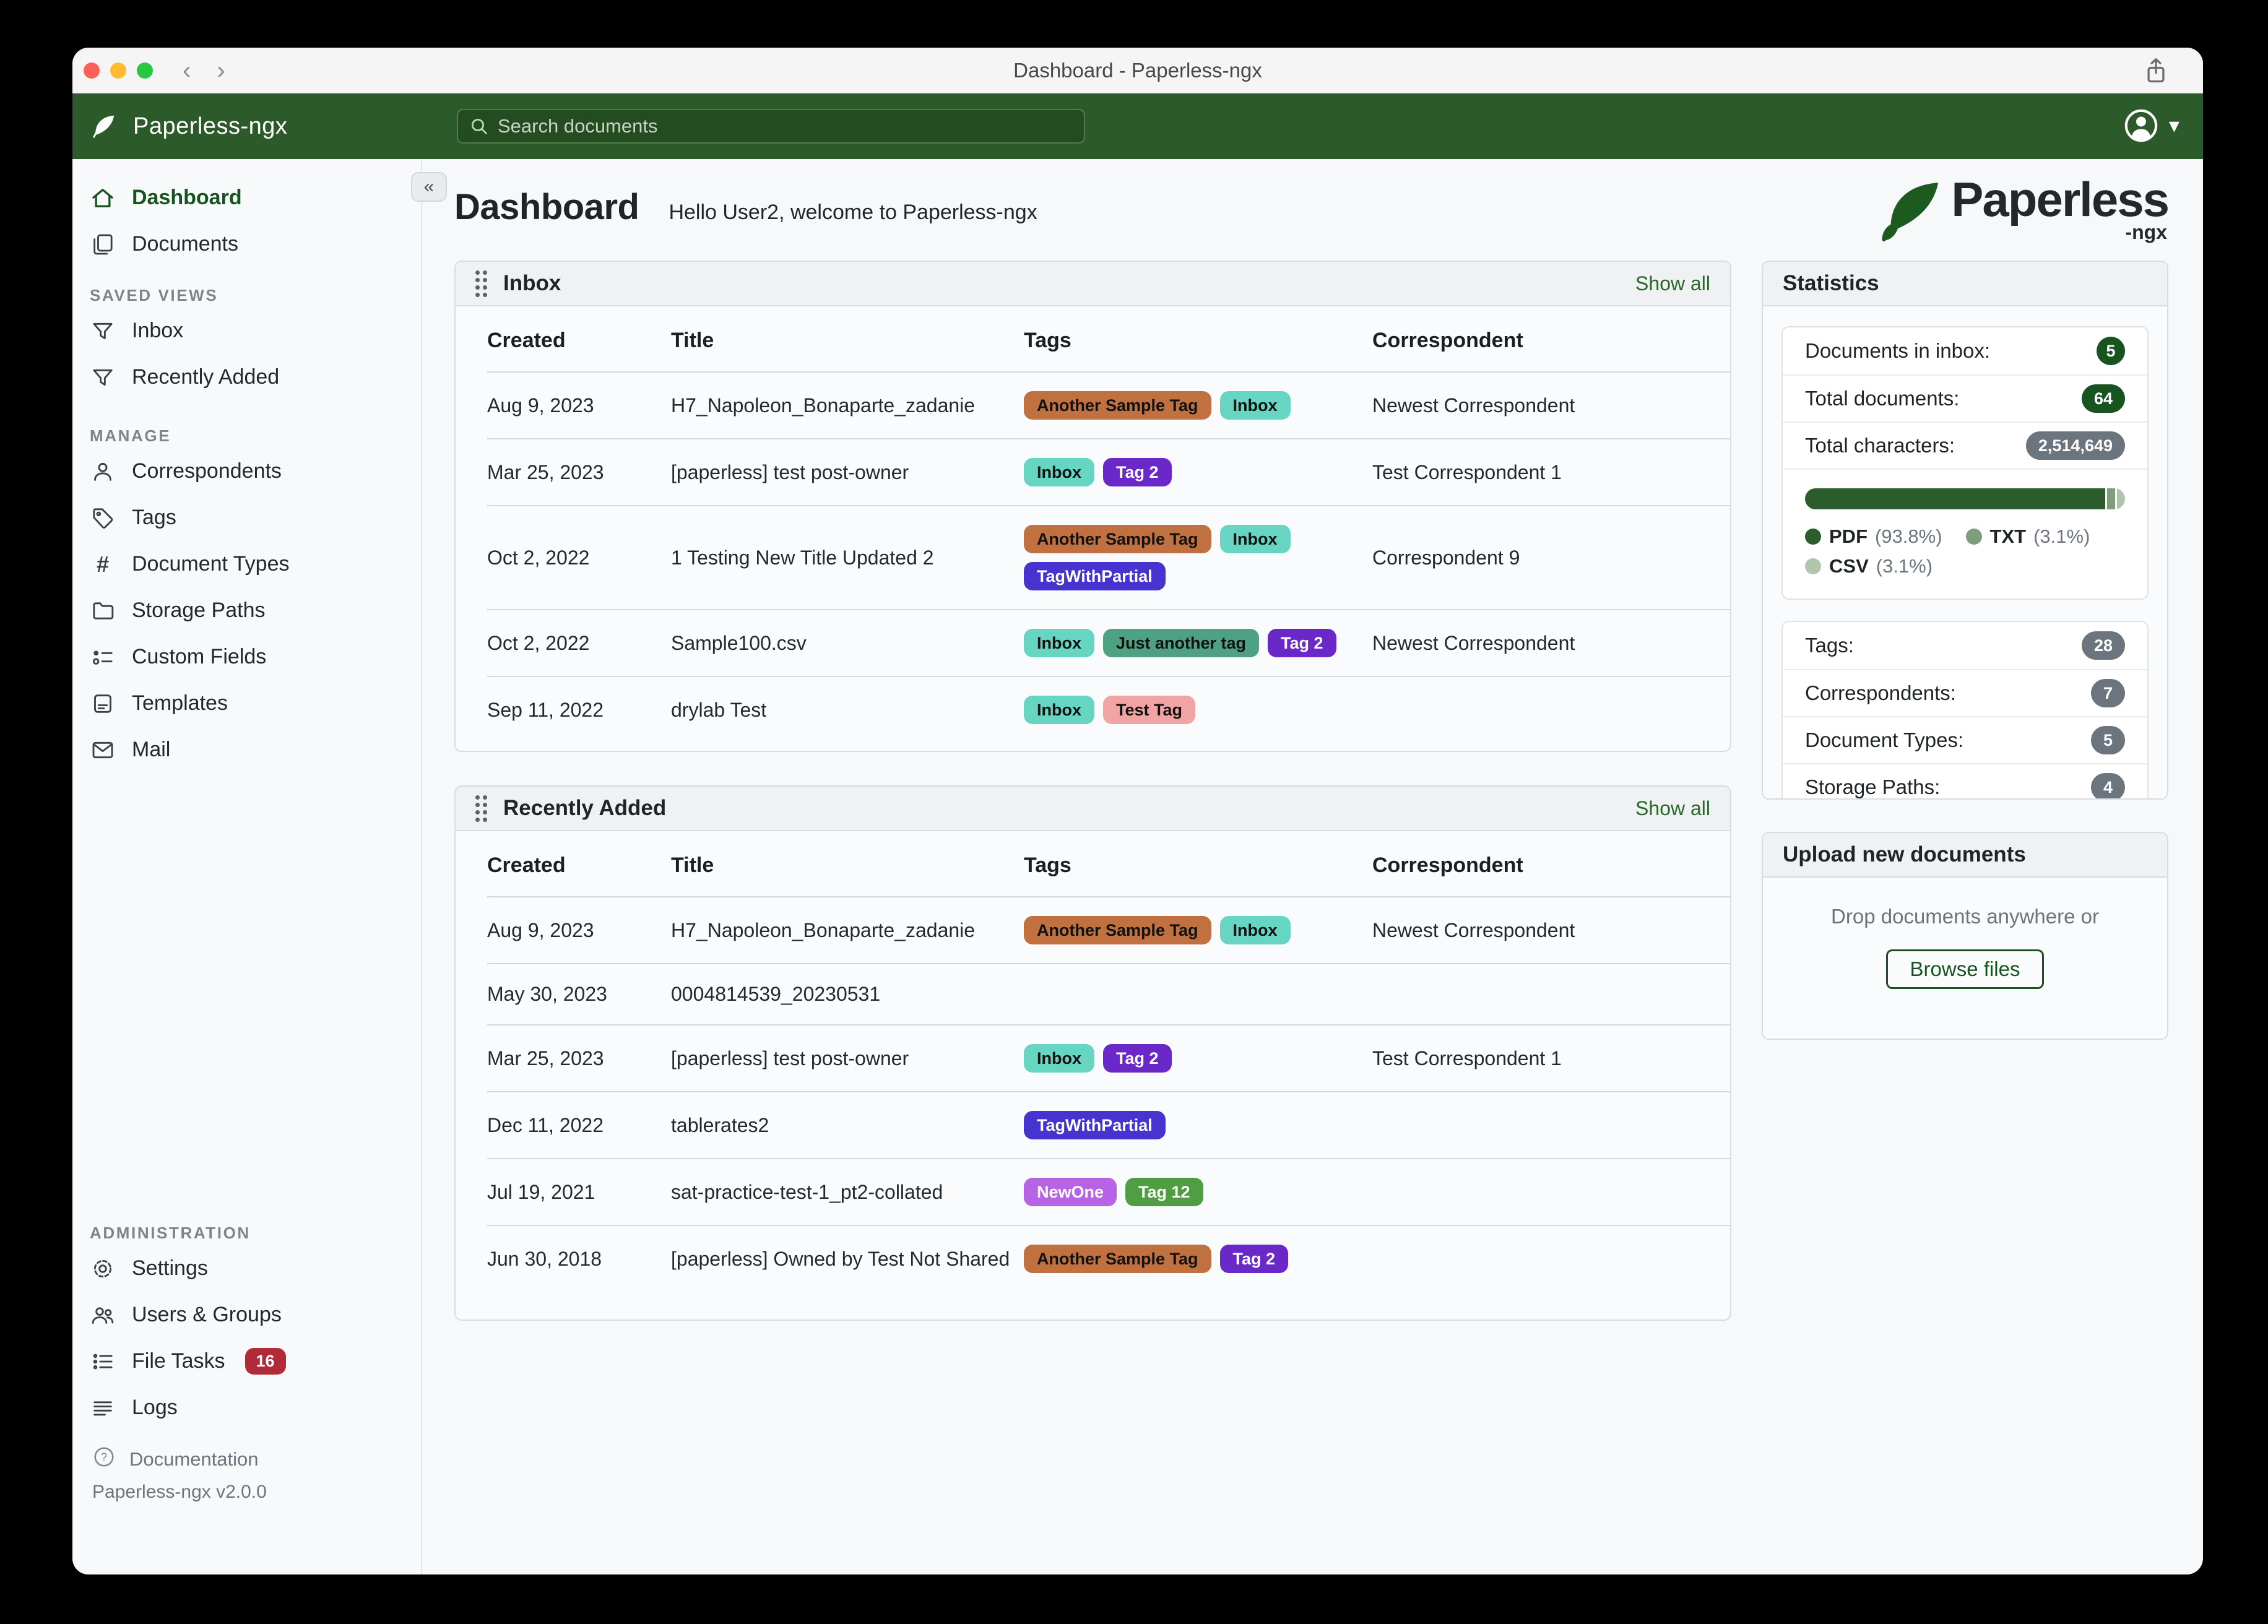 This screenshot has width=2268, height=1624. What do you see at coordinates (1164, 1192) in the screenshot?
I see `tag-pill: Tag 12` at bounding box center [1164, 1192].